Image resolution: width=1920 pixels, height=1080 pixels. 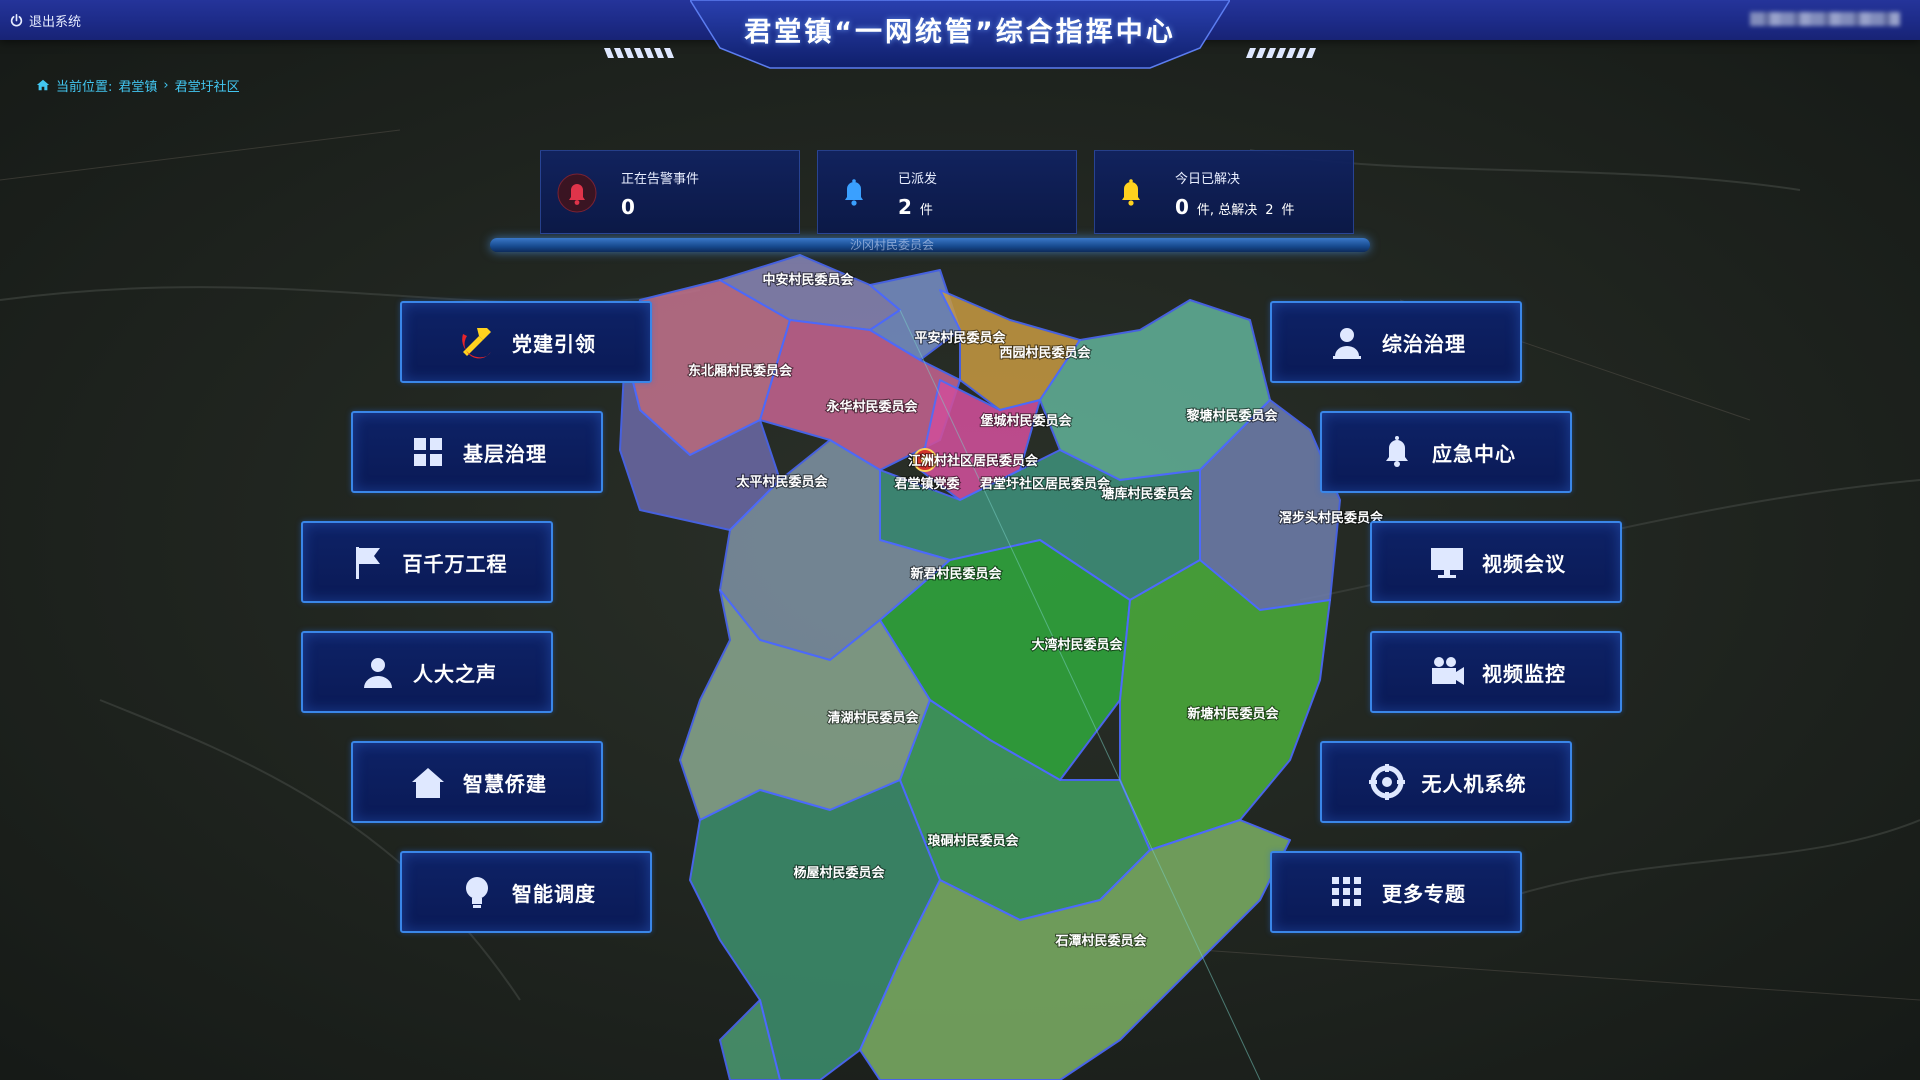 I want to click on map-district-label: 大湾村民委员会, so click(x=1077, y=645).